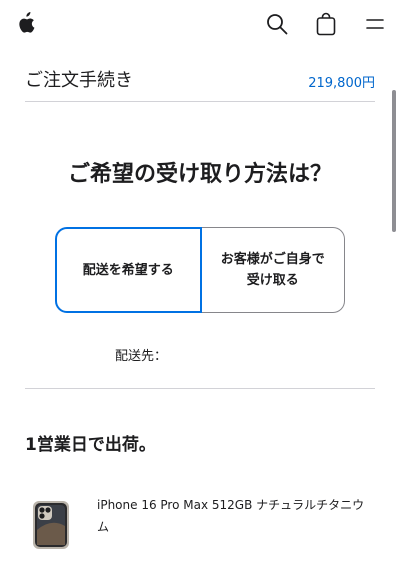 The width and height of the screenshot is (400, 580). I want to click on delivery-option-pickup-label: お客様がご自身で受け取る, so click(272, 270).